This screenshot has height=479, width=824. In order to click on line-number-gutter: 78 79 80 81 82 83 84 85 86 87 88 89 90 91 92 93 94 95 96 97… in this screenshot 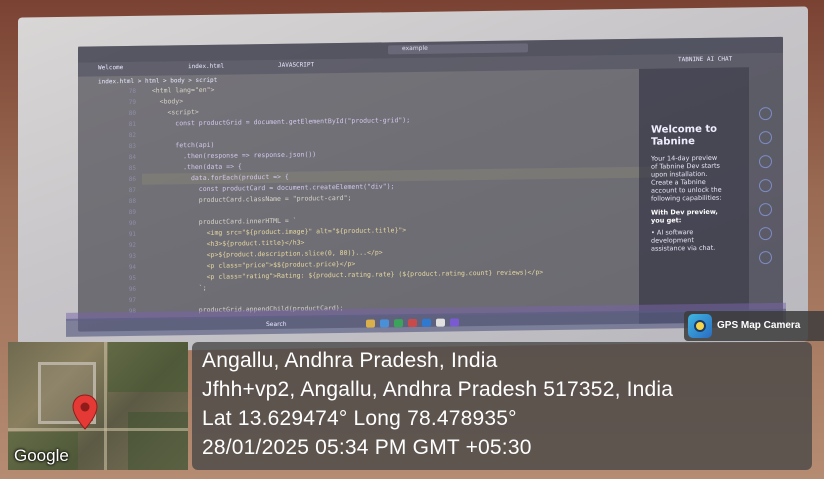, I will do `click(127, 201)`.